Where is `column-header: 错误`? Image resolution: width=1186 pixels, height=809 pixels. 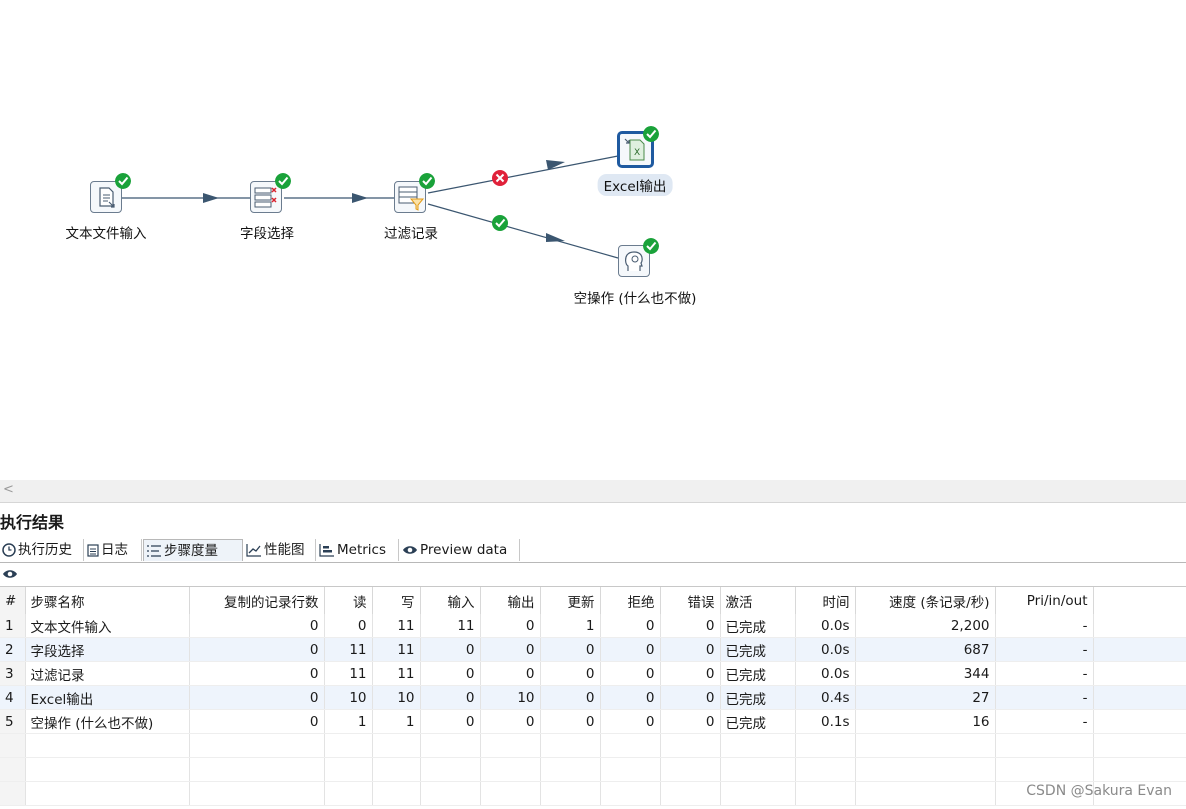
column-header: 错误 is located at coordinates (690, 600).